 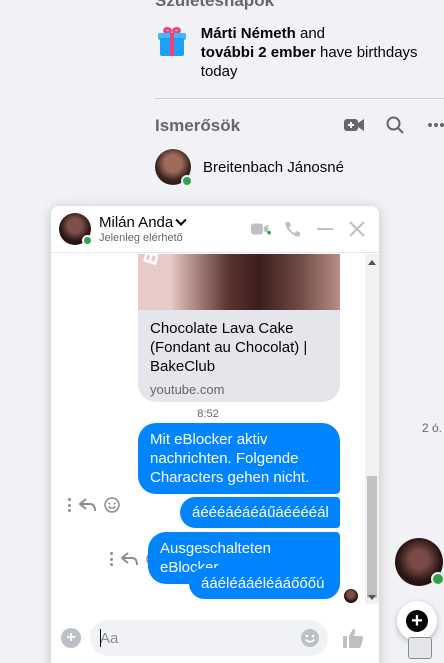 I want to click on message-actions, so click(x=94, y=505).